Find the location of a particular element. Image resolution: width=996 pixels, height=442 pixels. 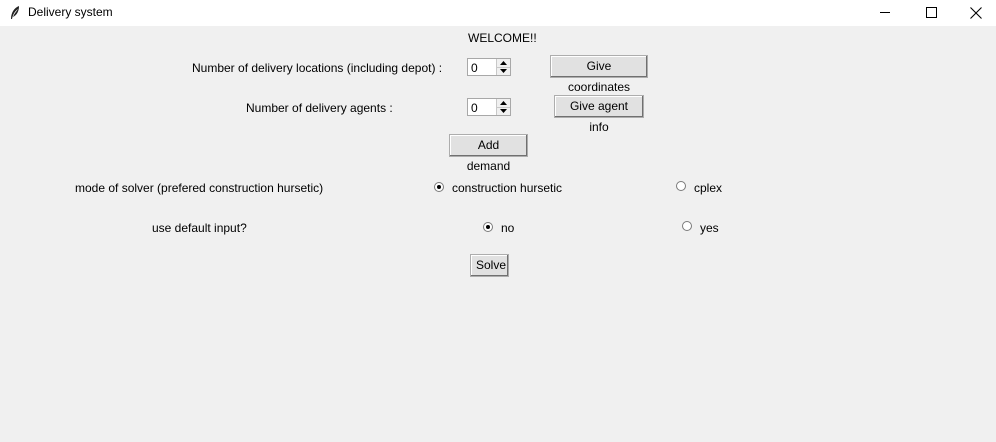

feather-icon is located at coordinates (15, 13).